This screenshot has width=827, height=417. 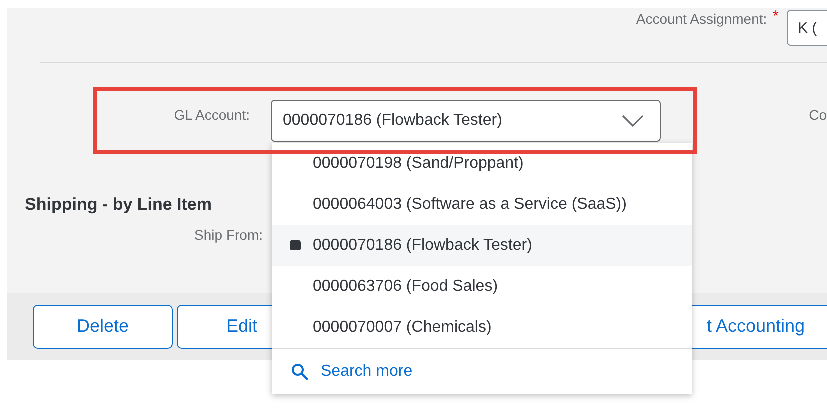 I want to click on section-title: Shipping - by Line Item, so click(x=118, y=205).